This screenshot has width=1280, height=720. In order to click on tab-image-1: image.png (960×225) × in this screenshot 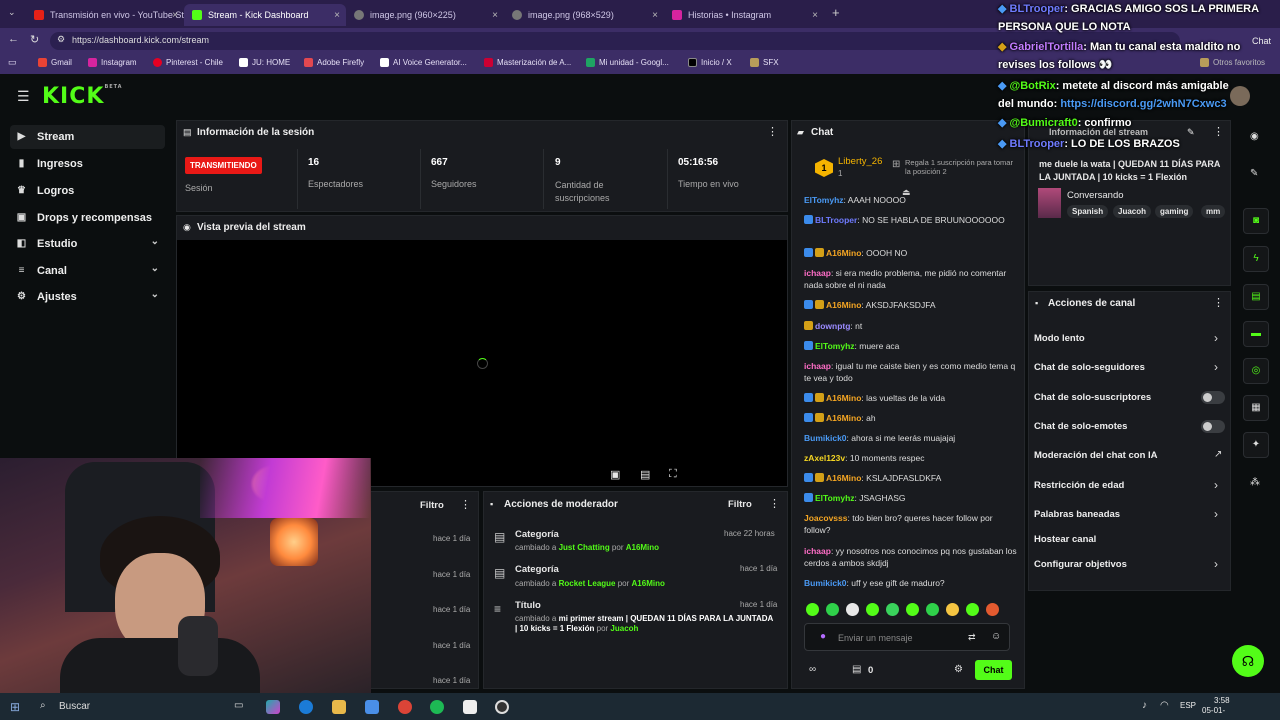, I will do `click(425, 15)`.